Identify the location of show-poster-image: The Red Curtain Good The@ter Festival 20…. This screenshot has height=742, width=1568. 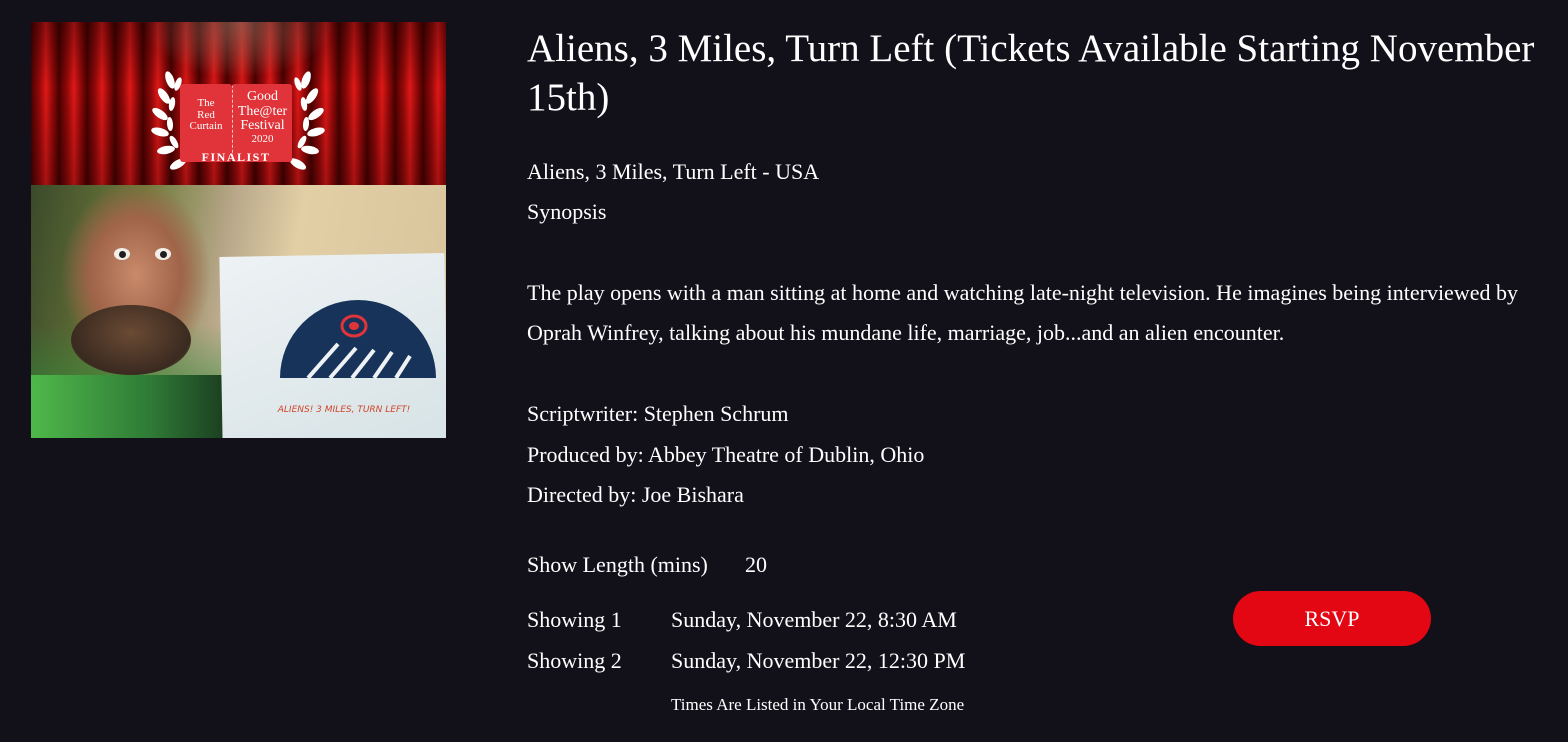
(238, 230).